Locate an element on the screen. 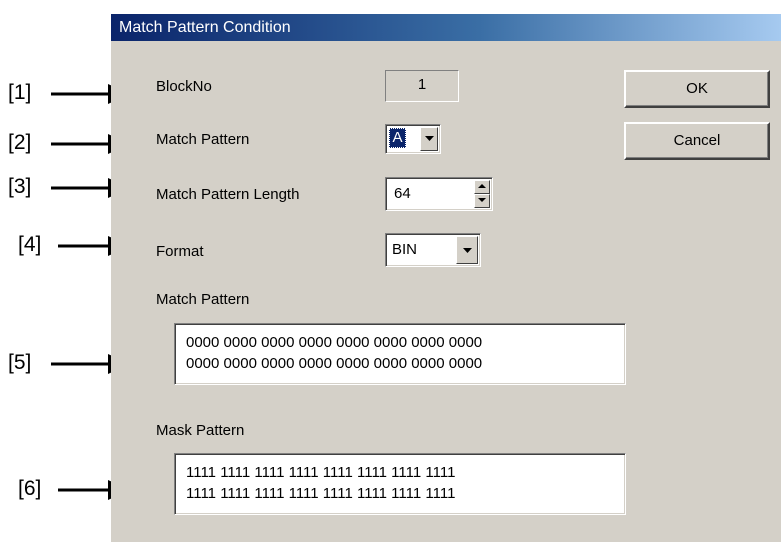 The image size is (781, 542). title-bar: Match Pattern Condition is located at coordinates (446, 27).